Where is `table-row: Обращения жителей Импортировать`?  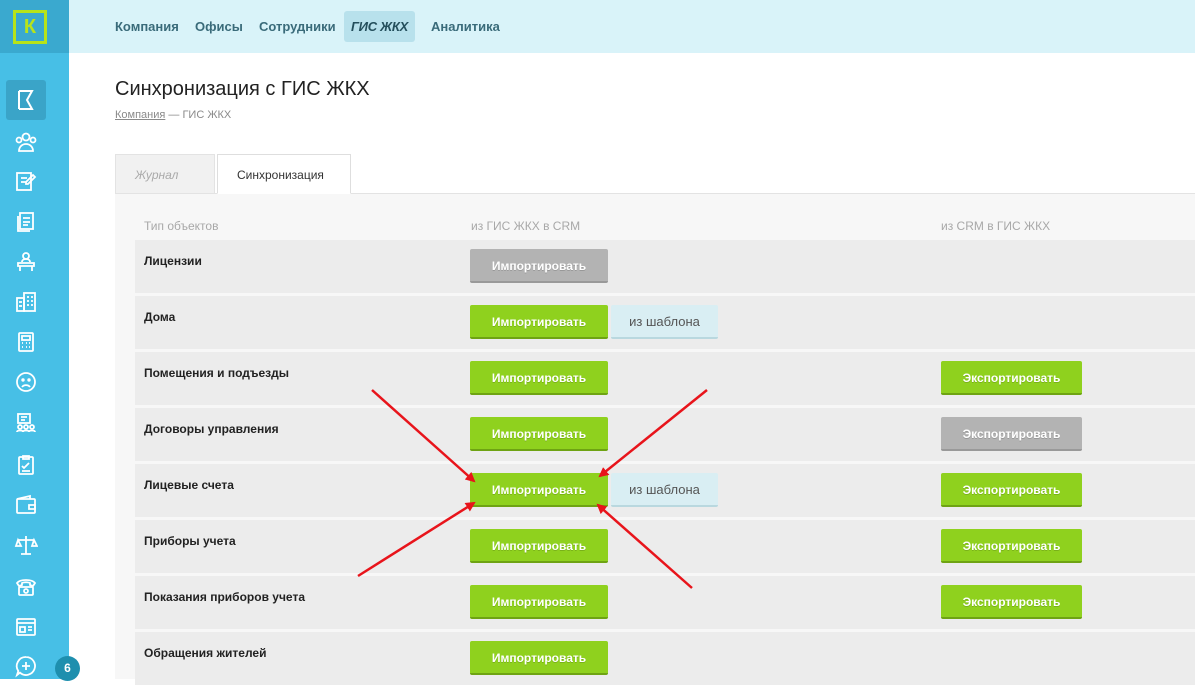 table-row: Обращения жителей Импортировать is located at coordinates (665, 658).